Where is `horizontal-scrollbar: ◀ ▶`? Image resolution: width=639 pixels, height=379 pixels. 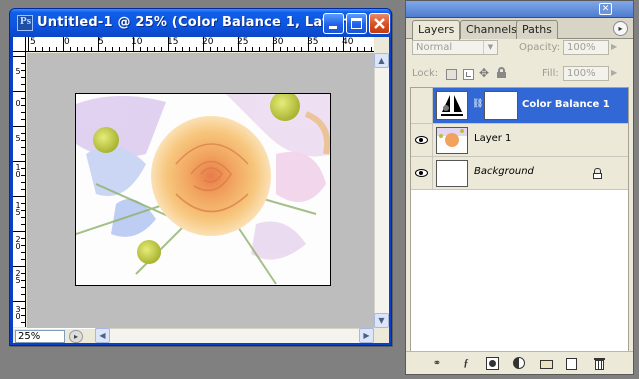 horizontal-scrollbar: ◀ ▶ is located at coordinates (234, 335).